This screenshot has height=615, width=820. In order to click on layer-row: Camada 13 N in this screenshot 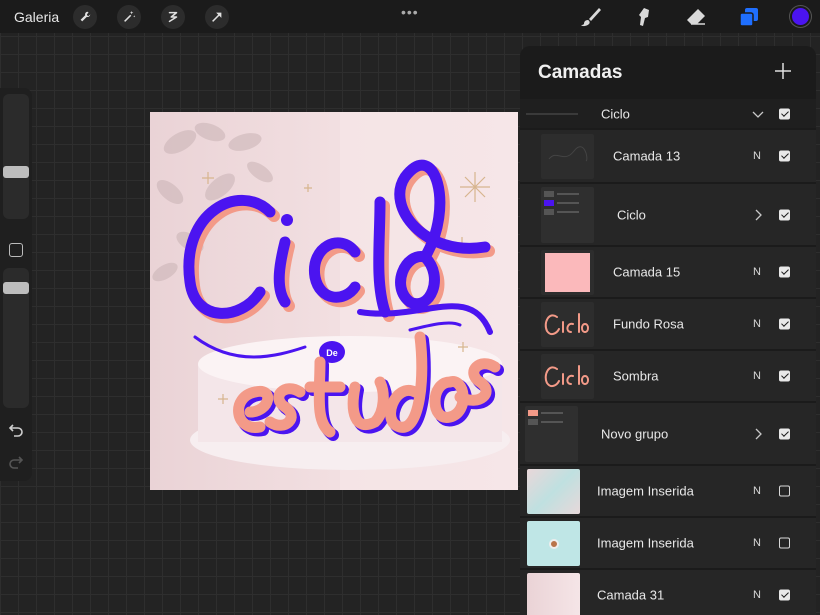, I will do `click(668, 156)`.